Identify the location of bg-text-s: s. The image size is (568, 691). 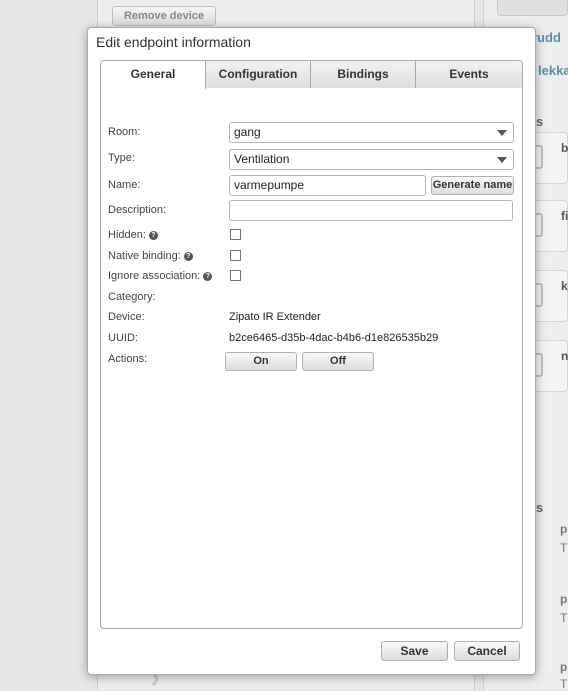
(539, 121).